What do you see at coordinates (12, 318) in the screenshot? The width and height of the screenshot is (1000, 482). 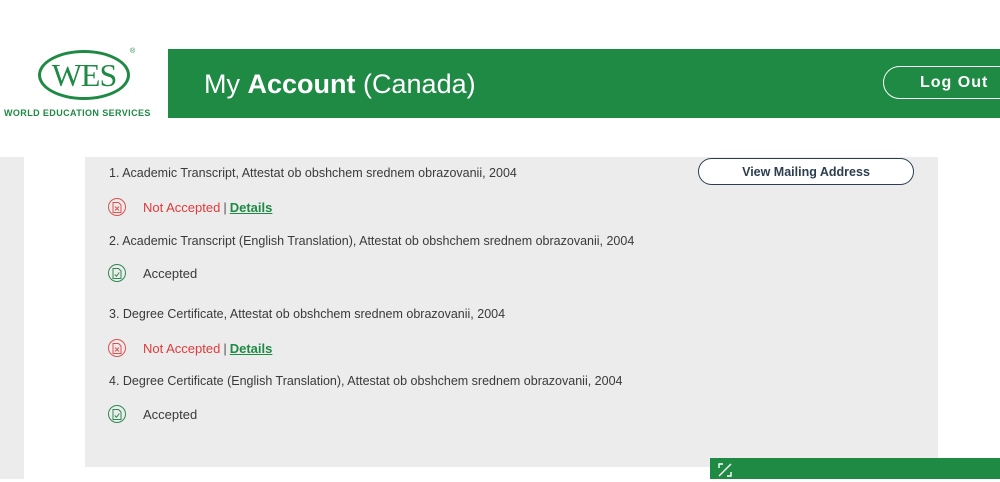 I see `left-sidebar-strip` at bounding box center [12, 318].